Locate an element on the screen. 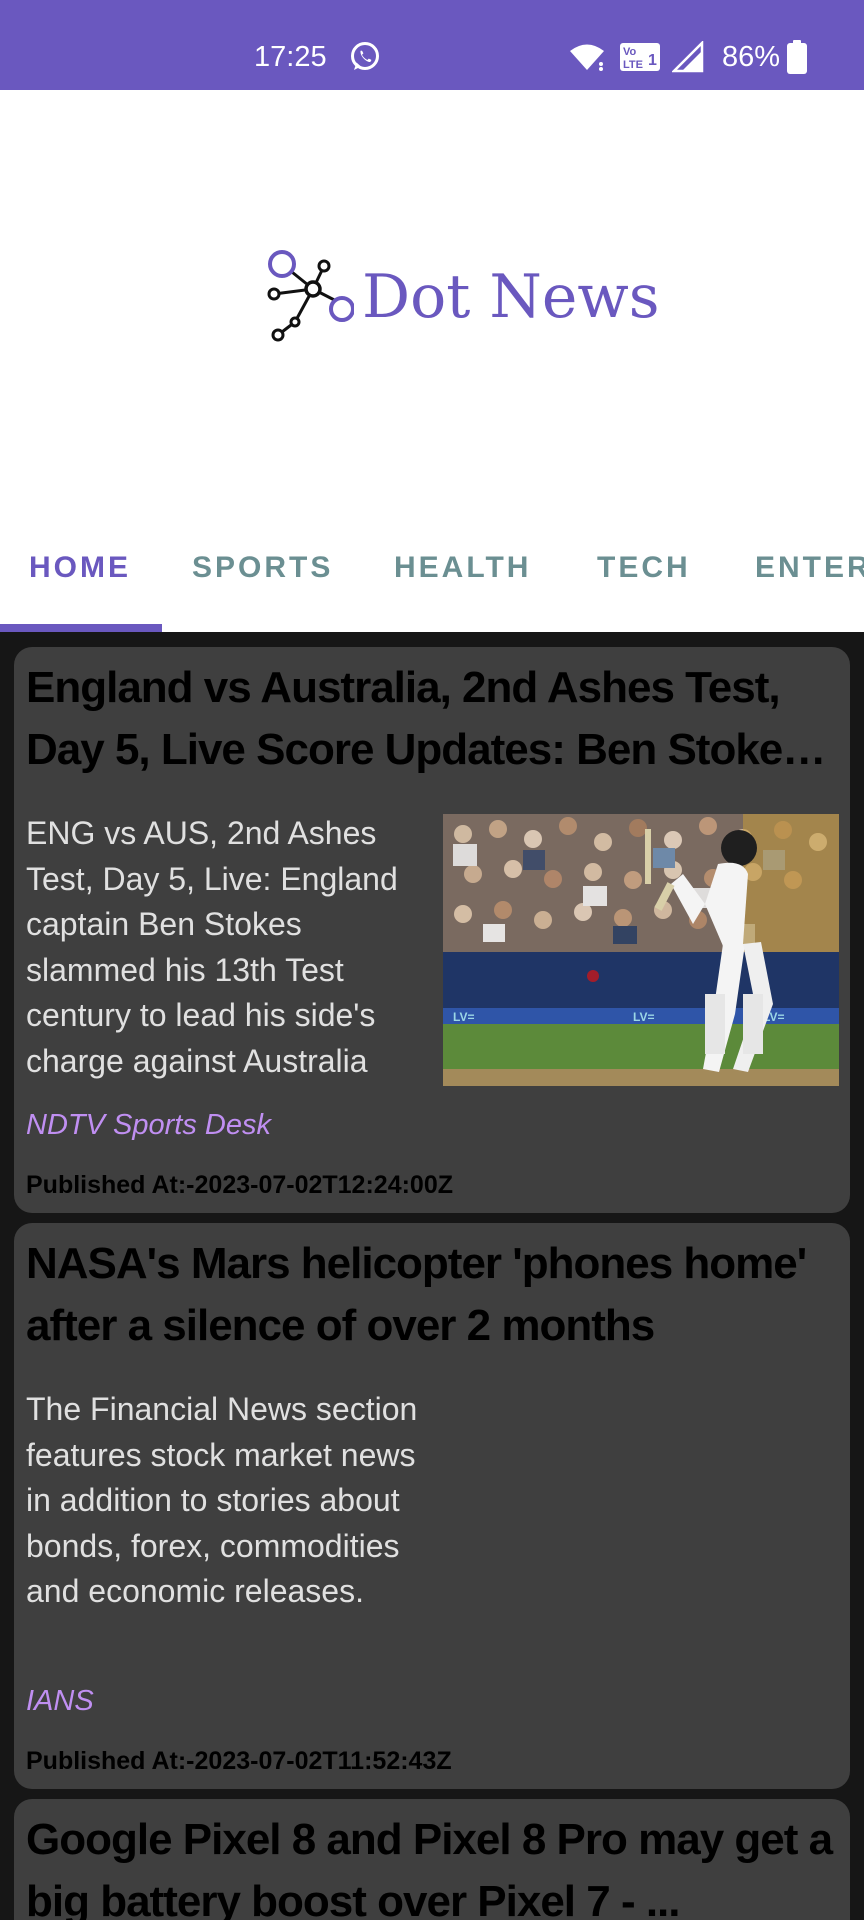 The image size is (864, 1920). app-title: Dot News is located at coordinates (511, 297).